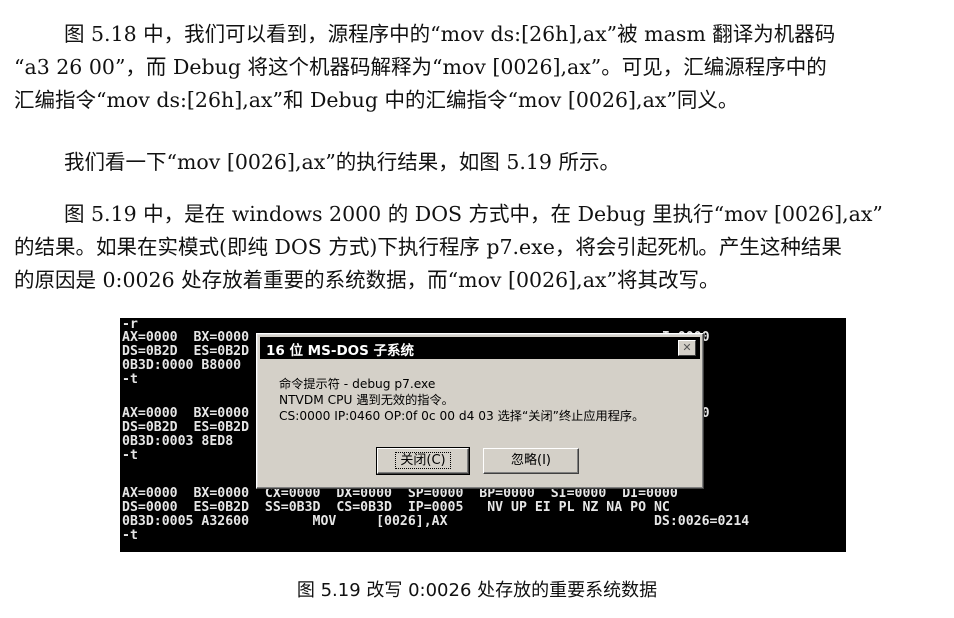 The width and height of the screenshot is (954, 618). I want to click on paragraph-execution-result-intro: 我们看一下“mov [0026],ax”的执行结果，如图 5.19 所示。, so click(477, 162).